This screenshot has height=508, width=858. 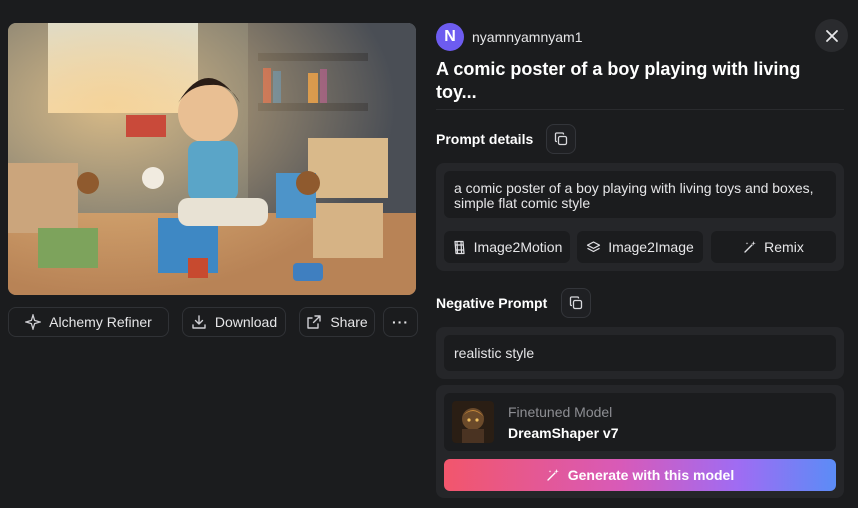 What do you see at coordinates (651, 475) in the screenshot?
I see `generate-label: Generate with this model` at bounding box center [651, 475].